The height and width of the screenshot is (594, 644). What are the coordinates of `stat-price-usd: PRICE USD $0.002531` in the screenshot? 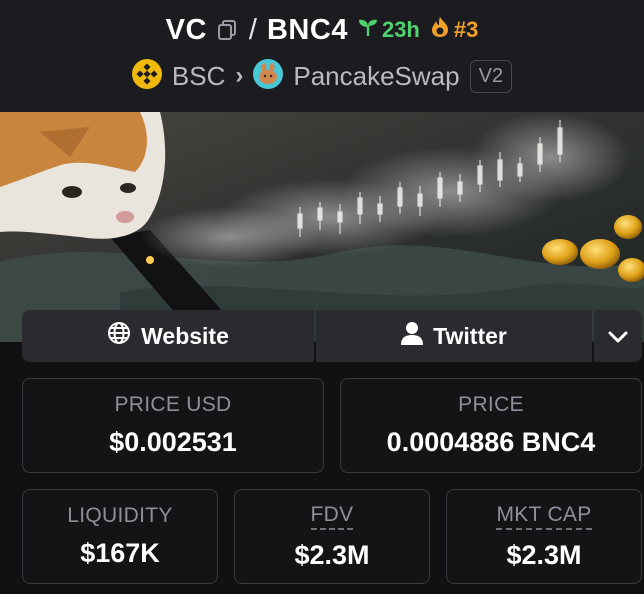 It's located at (173, 425).